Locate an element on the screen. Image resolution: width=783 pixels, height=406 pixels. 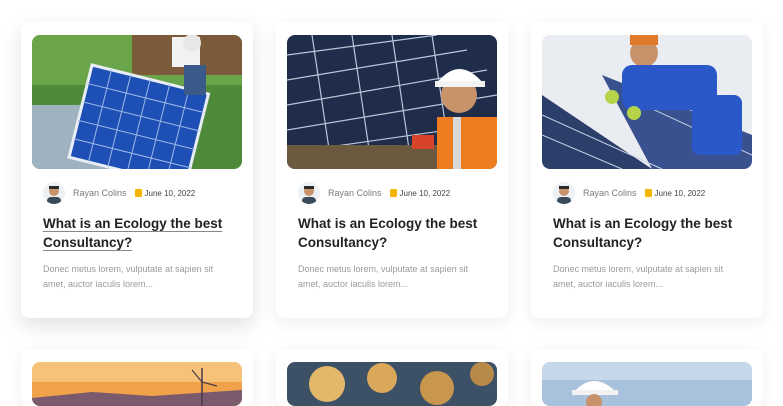
blog-image-cloudy-sky is located at coordinates (392, 384).